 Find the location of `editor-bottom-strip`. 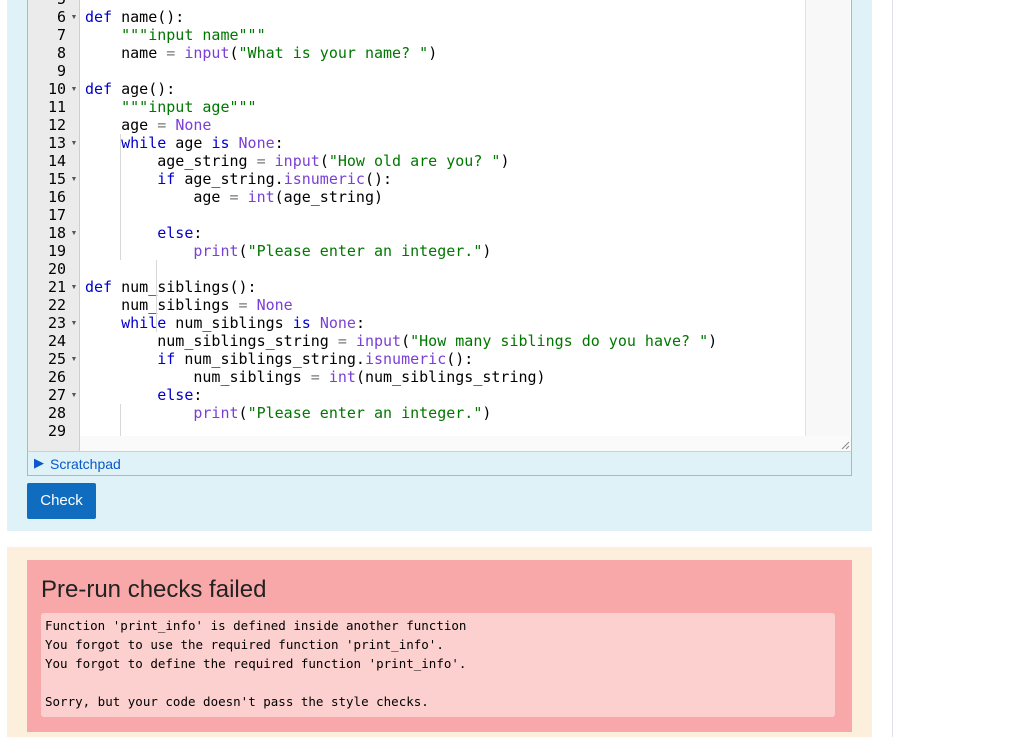

editor-bottom-strip is located at coordinates (465, 443).